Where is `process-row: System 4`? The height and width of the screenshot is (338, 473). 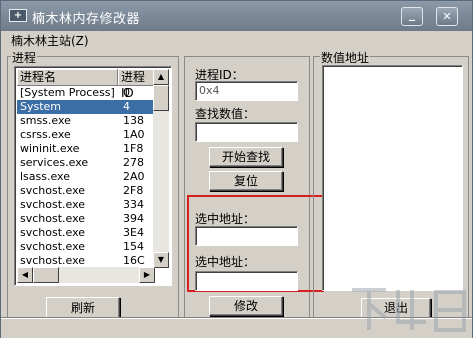 process-row: System 4 is located at coordinates (86, 107).